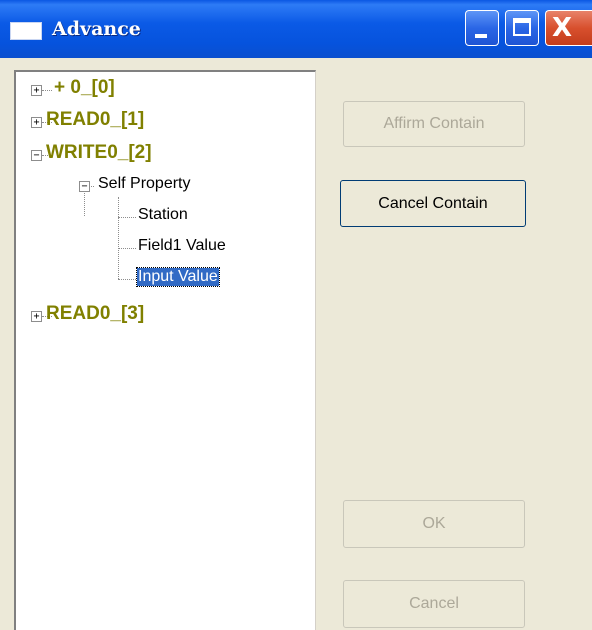 The height and width of the screenshot is (630, 592). What do you see at coordinates (481, 36) in the screenshot?
I see `minimize-icon` at bounding box center [481, 36].